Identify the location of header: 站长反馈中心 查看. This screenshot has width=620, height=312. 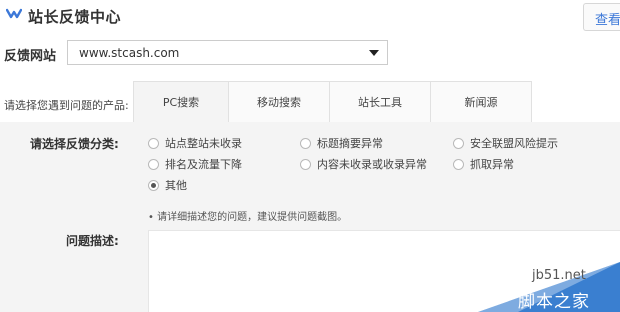
(310, 16).